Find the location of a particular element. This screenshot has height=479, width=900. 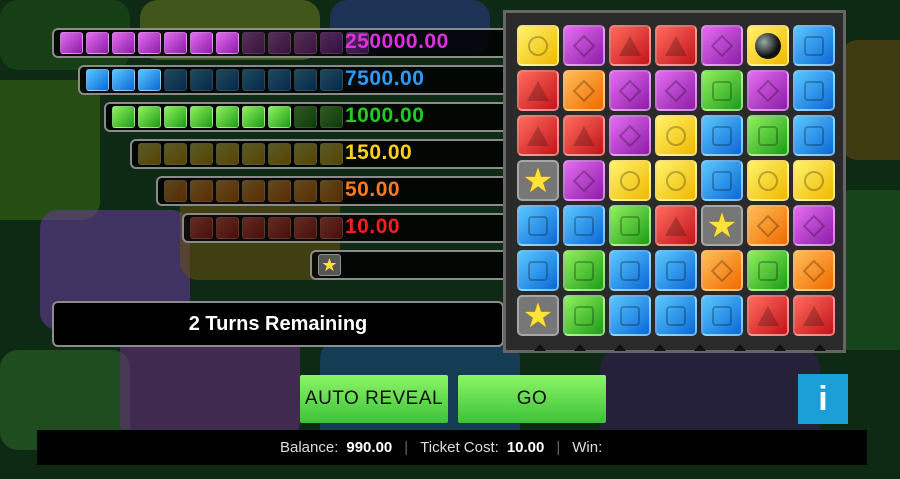

paytable-cell-yellow is located at coordinates (175, 154).